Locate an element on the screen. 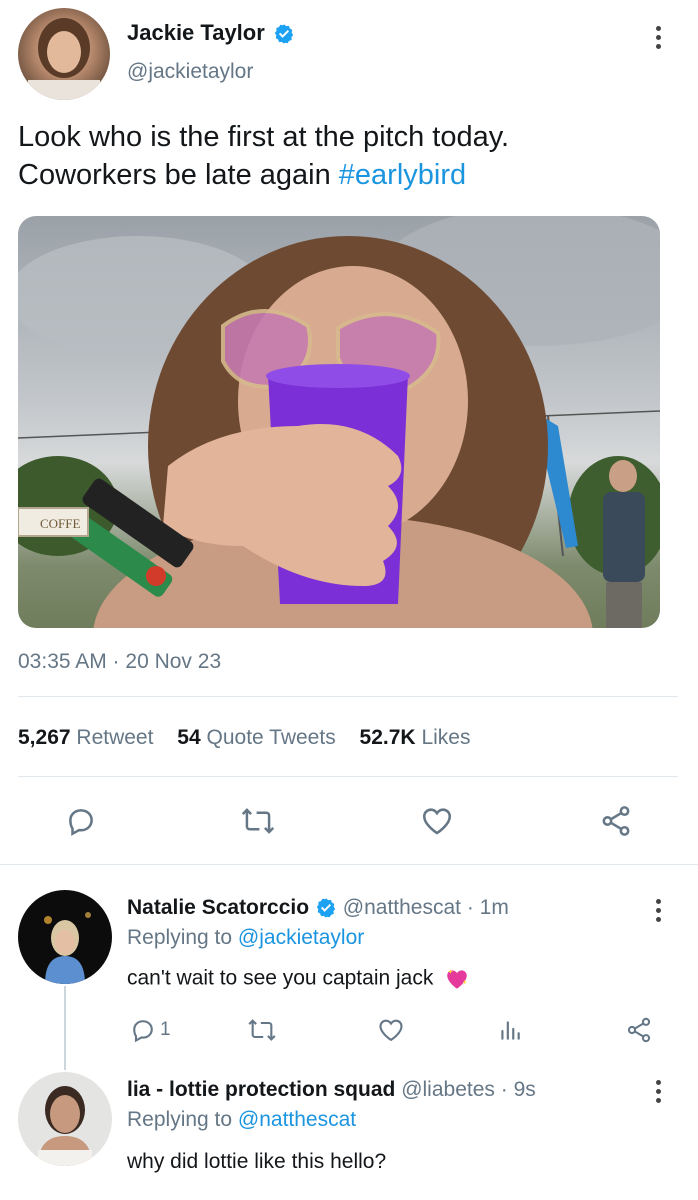 Image resolution: width=698 pixels, height=1200 pixels. hashtag-link: #earlybird is located at coordinates (402, 175).